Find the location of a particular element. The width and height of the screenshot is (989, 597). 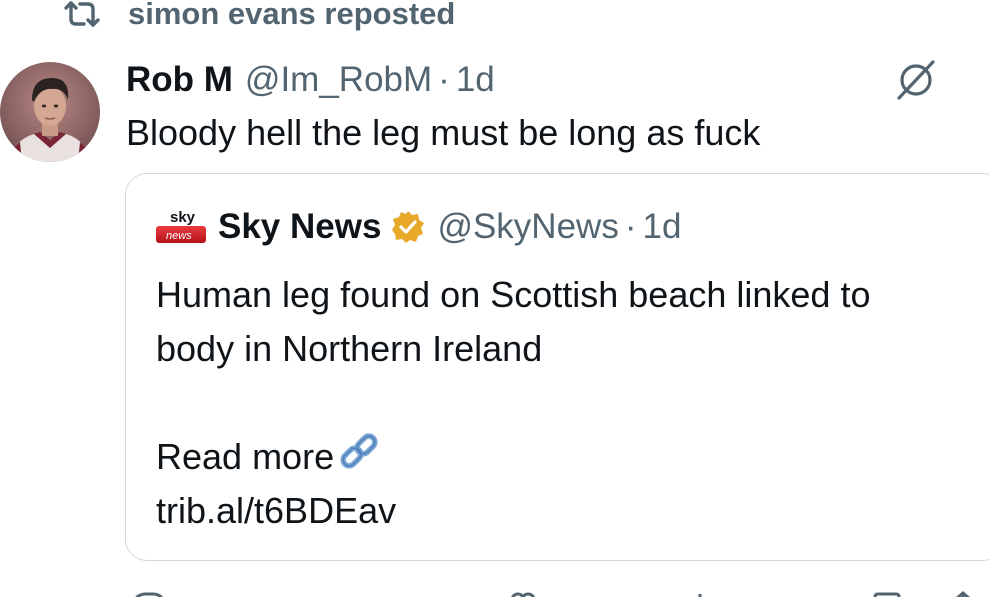

tweet-header: Rob M @Im_RobM · 1d is located at coordinates (310, 80).